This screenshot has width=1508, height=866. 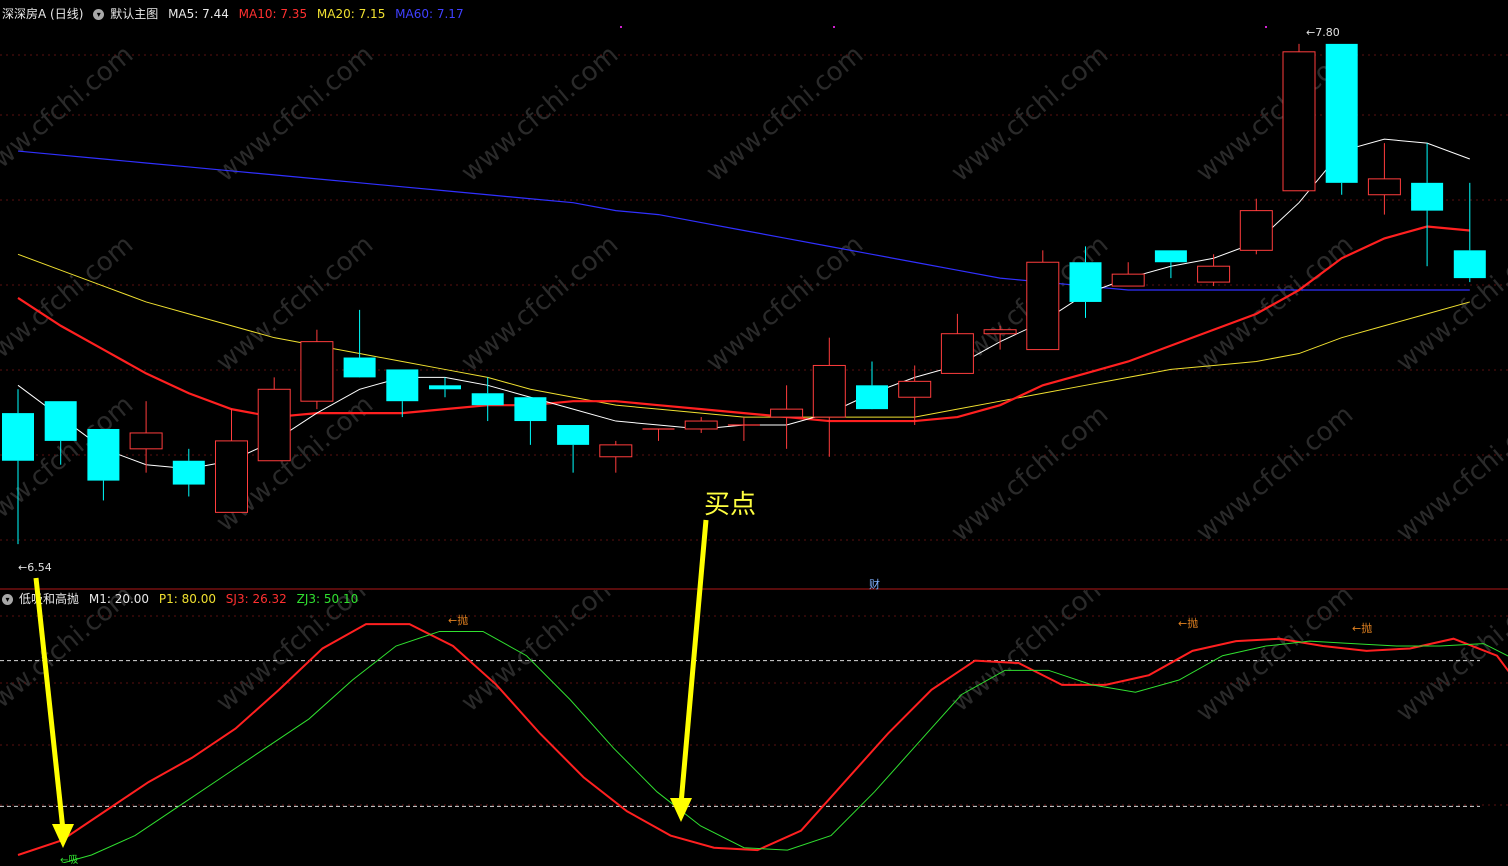 What do you see at coordinates (42, 14) in the screenshot?
I see `stock-title: 深深房A (日线)` at bounding box center [42, 14].